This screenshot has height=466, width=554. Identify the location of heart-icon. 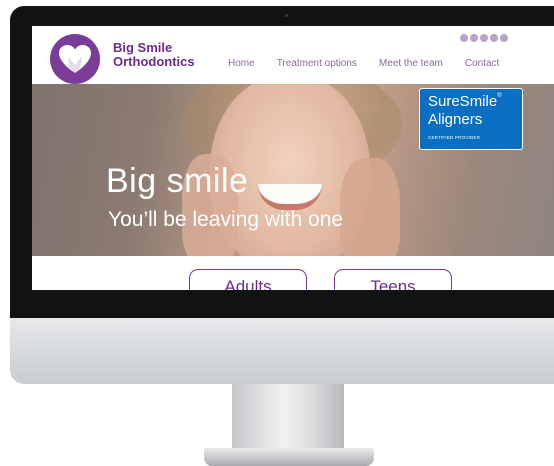
(75, 59).